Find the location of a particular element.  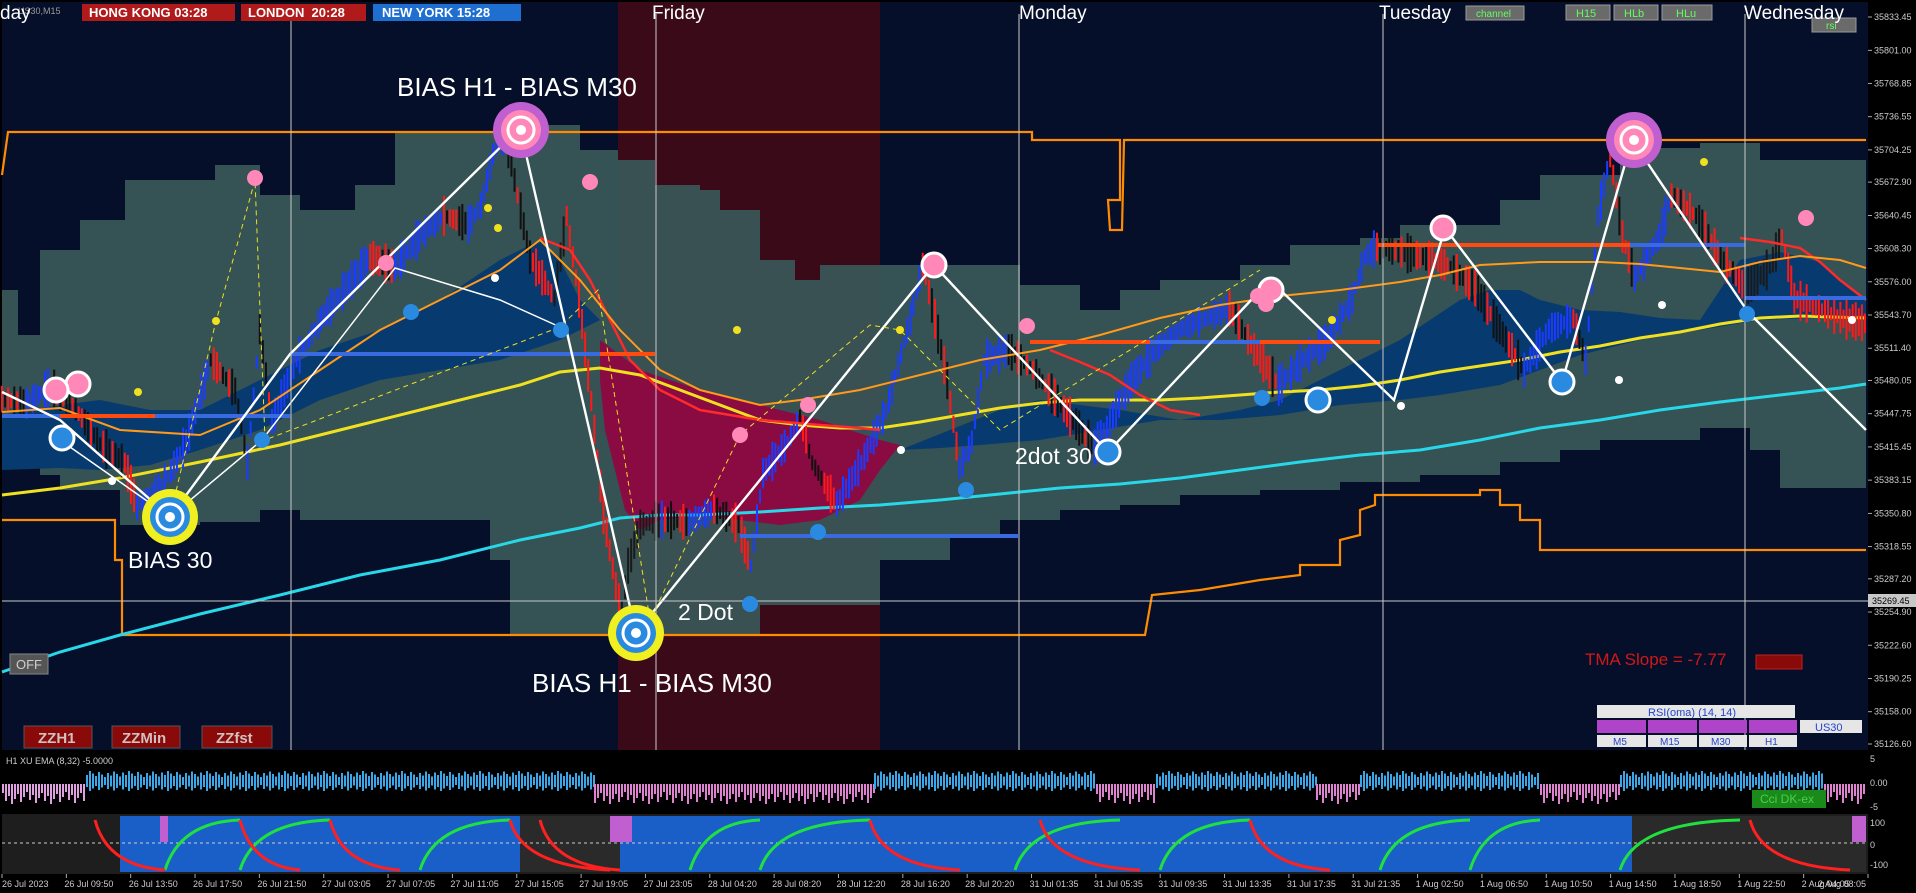

rsi-tf-m5: M5 is located at coordinates (1620, 742).